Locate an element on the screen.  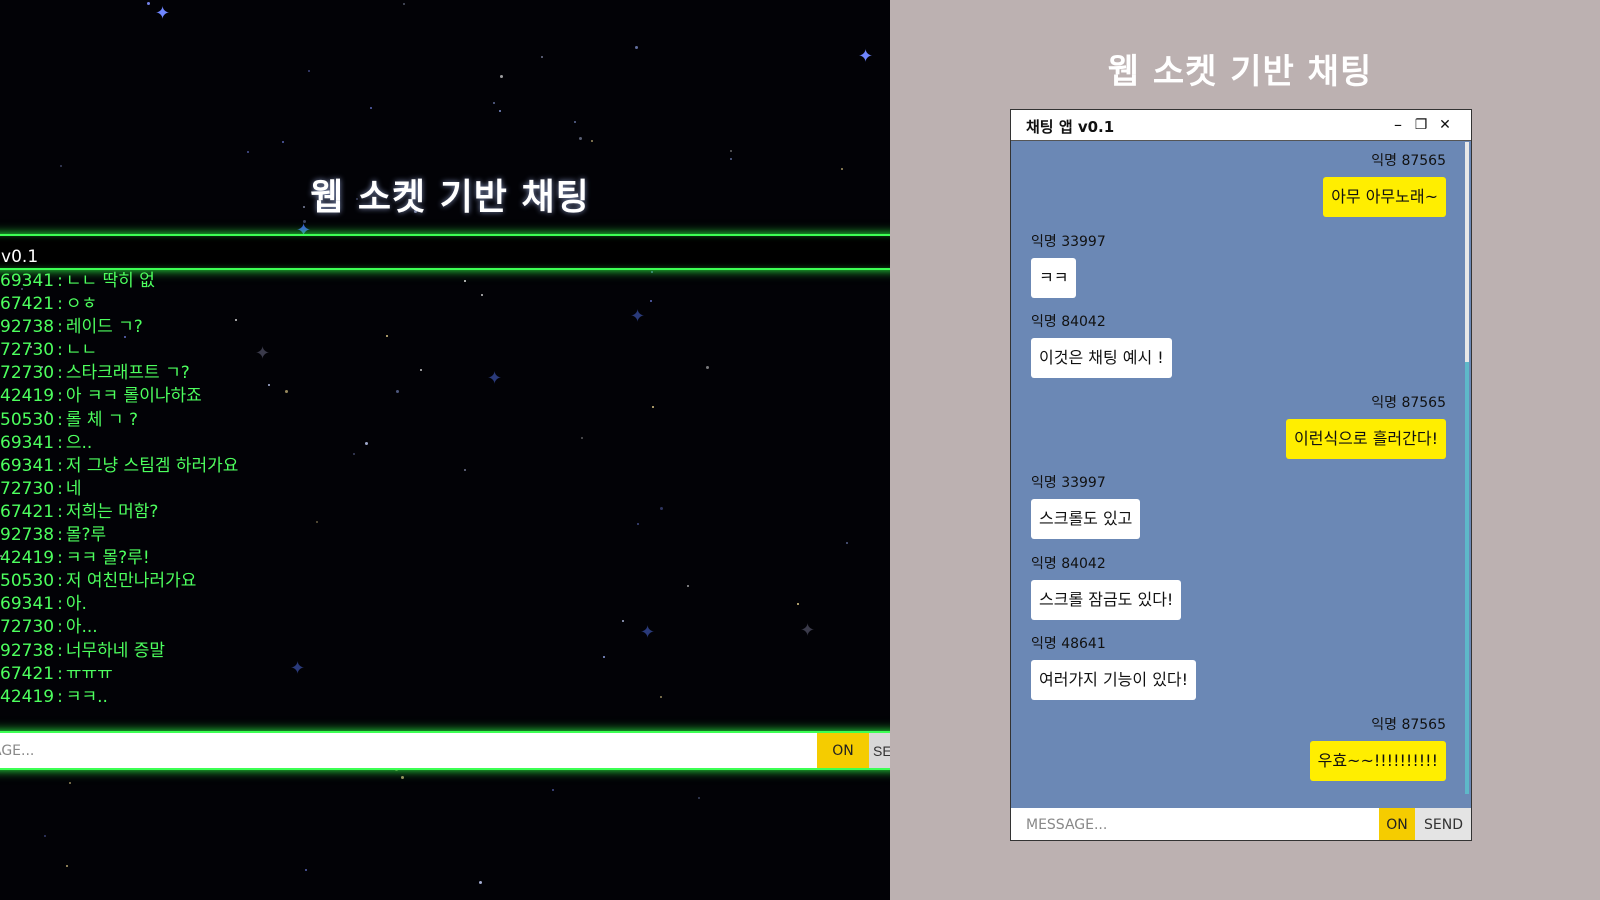
chat-titlebar: 채팅 앱 v0.1 – ❐ ✕ is located at coordinates (1241, 125).